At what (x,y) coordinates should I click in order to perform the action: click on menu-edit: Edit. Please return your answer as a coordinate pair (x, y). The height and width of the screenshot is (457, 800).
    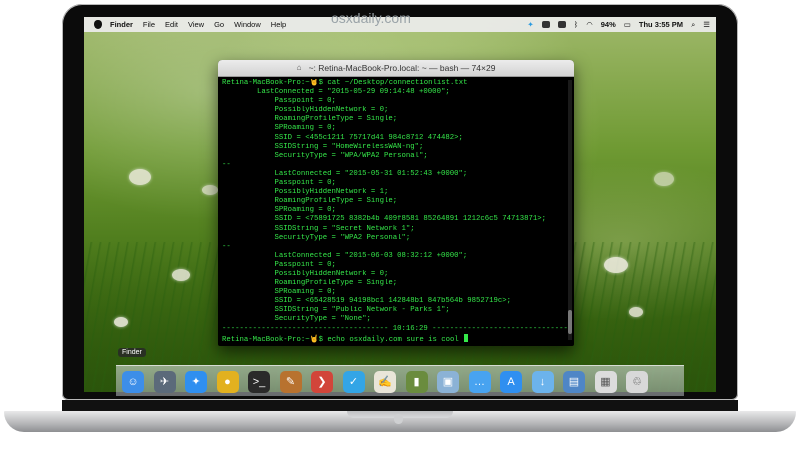
    Looking at the image, I should click on (171, 24).